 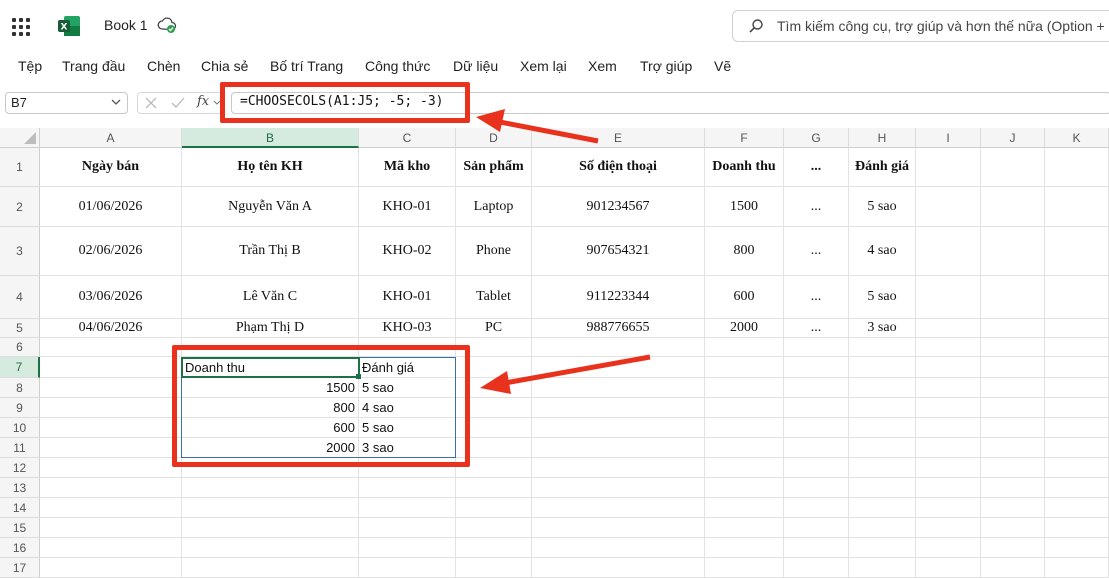 What do you see at coordinates (666, 66) in the screenshot?
I see `menu-item-9: Trợ giúp` at bounding box center [666, 66].